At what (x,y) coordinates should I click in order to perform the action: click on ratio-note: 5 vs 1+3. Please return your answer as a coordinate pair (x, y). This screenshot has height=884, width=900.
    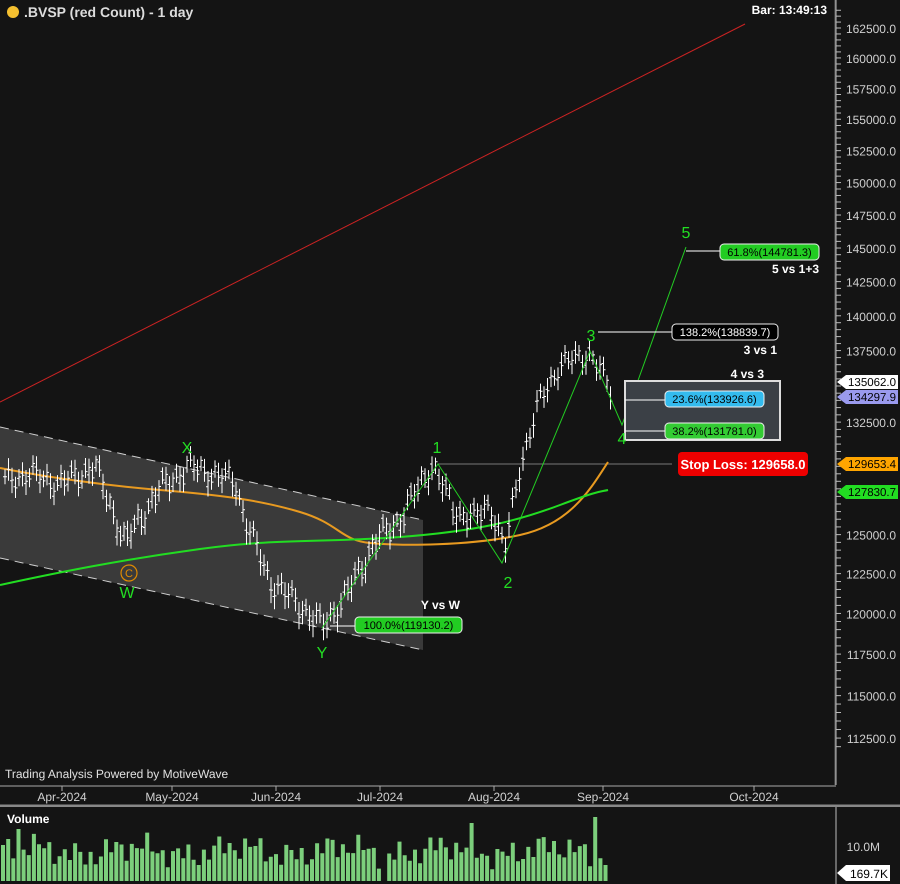
    Looking at the image, I should click on (795, 269).